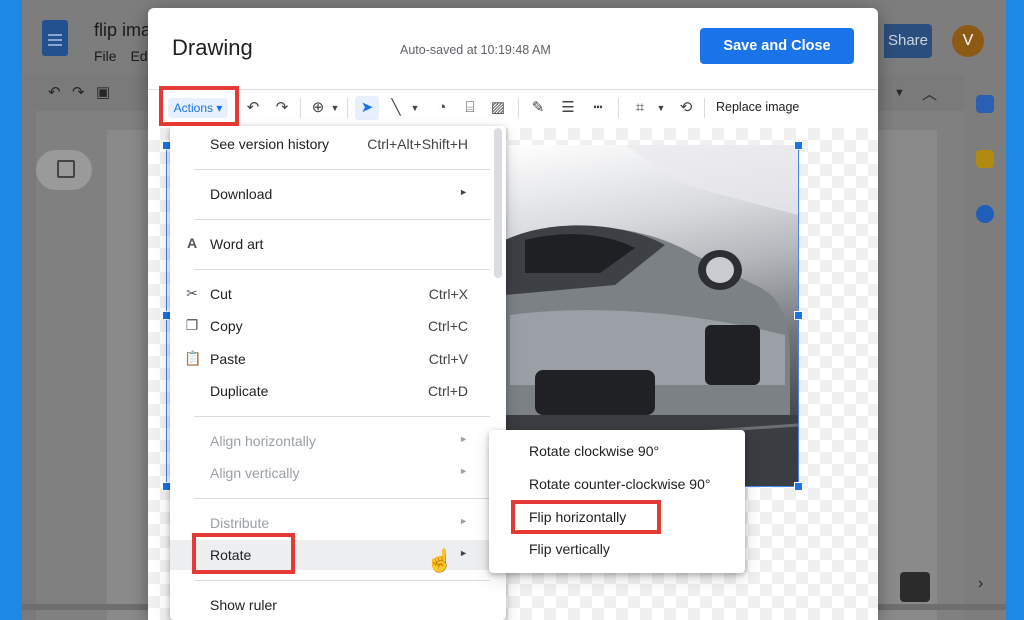  Describe the element at coordinates (798, 145) in the screenshot. I see `resize-handle-top-right` at that location.